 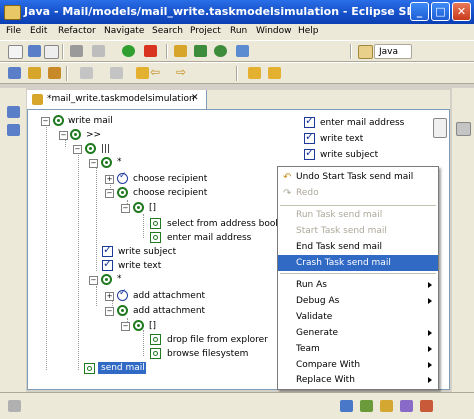 What do you see at coordinates (358, 349) in the screenshot?
I see `menu-item-team: Team` at bounding box center [358, 349].